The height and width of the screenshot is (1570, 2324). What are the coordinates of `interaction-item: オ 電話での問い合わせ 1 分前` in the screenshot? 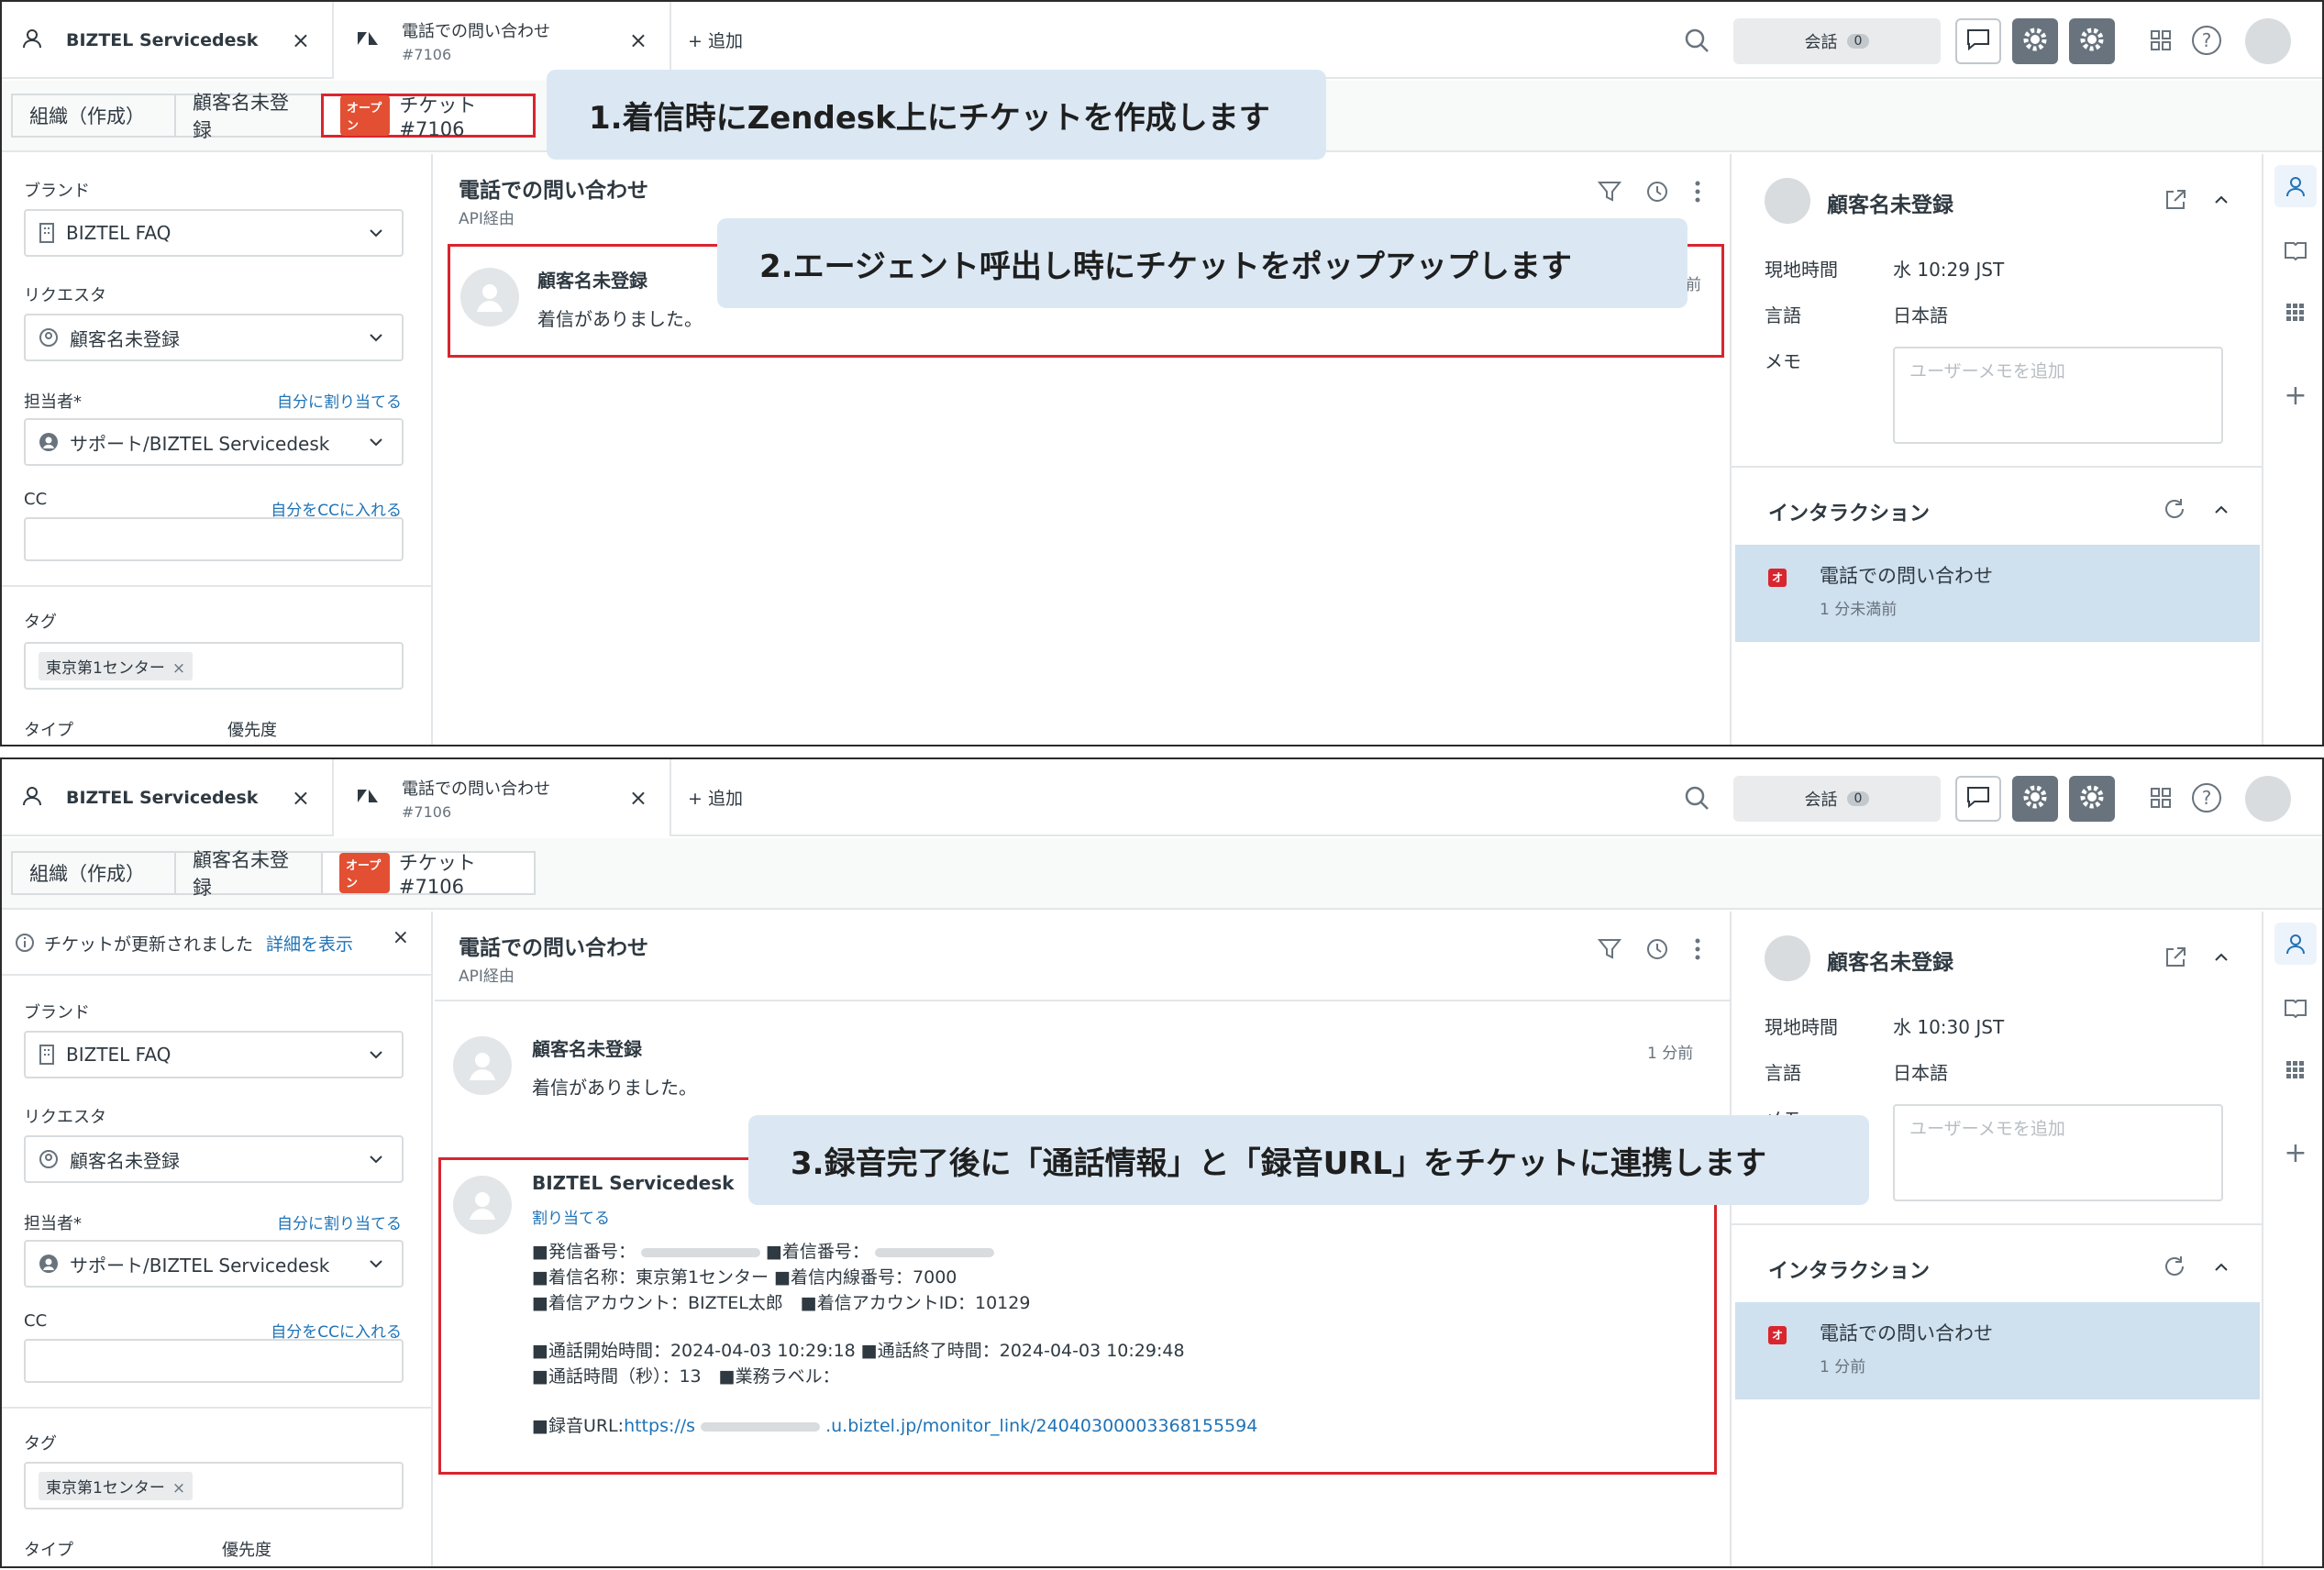 It's located at (1997, 1350).